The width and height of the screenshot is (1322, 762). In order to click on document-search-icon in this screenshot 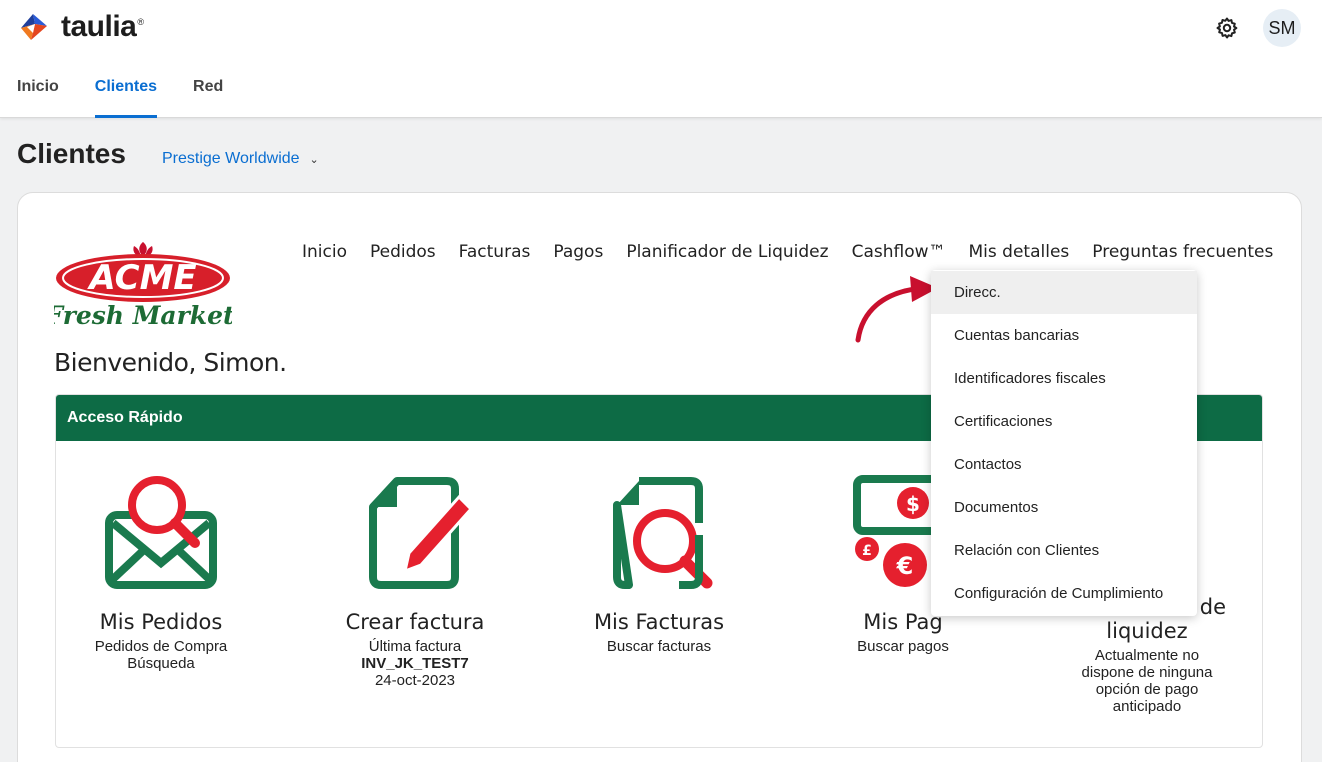, I will do `click(663, 533)`.